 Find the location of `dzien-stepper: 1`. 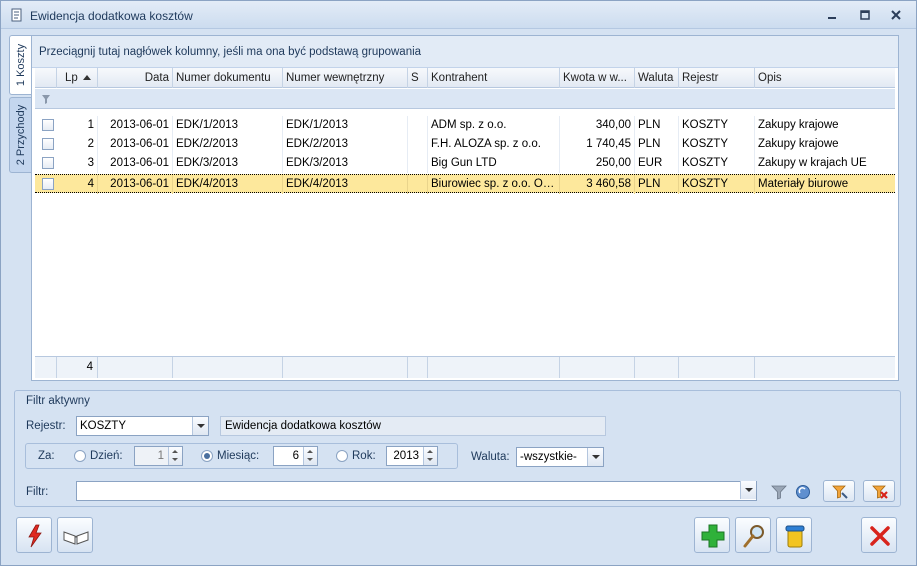

dzien-stepper: 1 is located at coordinates (158, 456).